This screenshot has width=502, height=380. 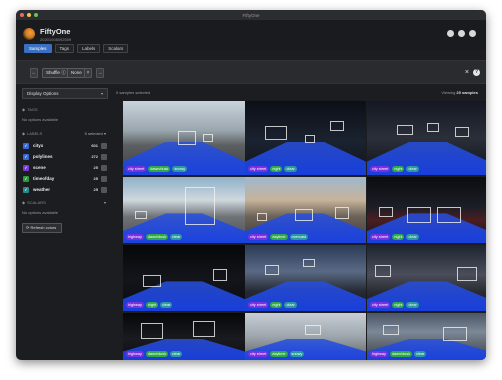 What do you see at coordinates (379, 354) in the screenshot?
I see `sample-tag-scene: highway` at bounding box center [379, 354].